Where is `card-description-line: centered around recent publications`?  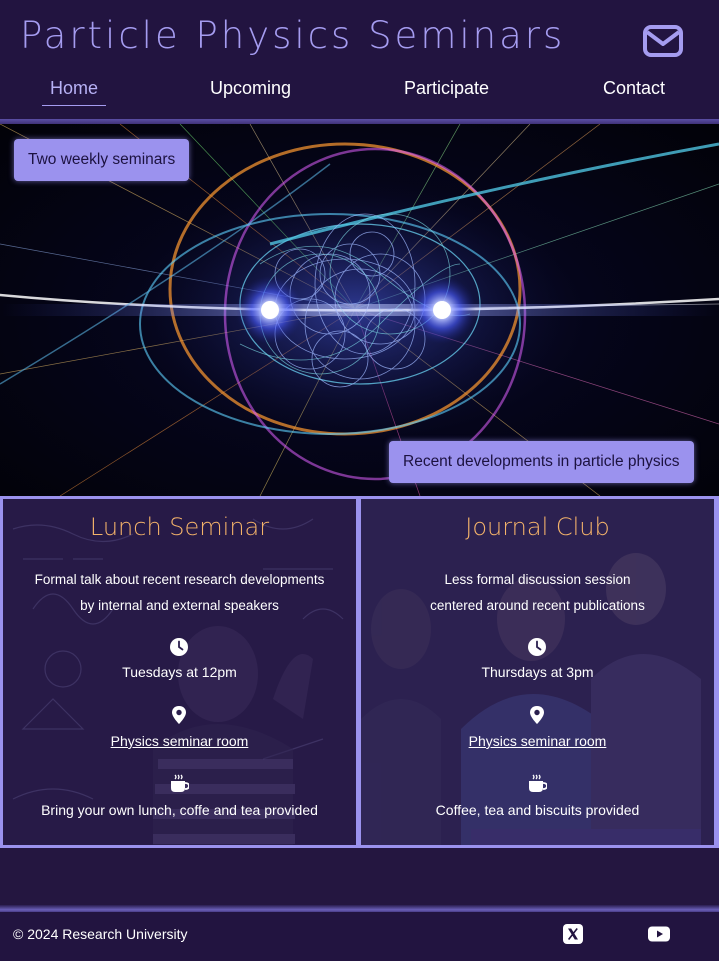
card-description-line: centered around recent publications is located at coordinates (537, 605).